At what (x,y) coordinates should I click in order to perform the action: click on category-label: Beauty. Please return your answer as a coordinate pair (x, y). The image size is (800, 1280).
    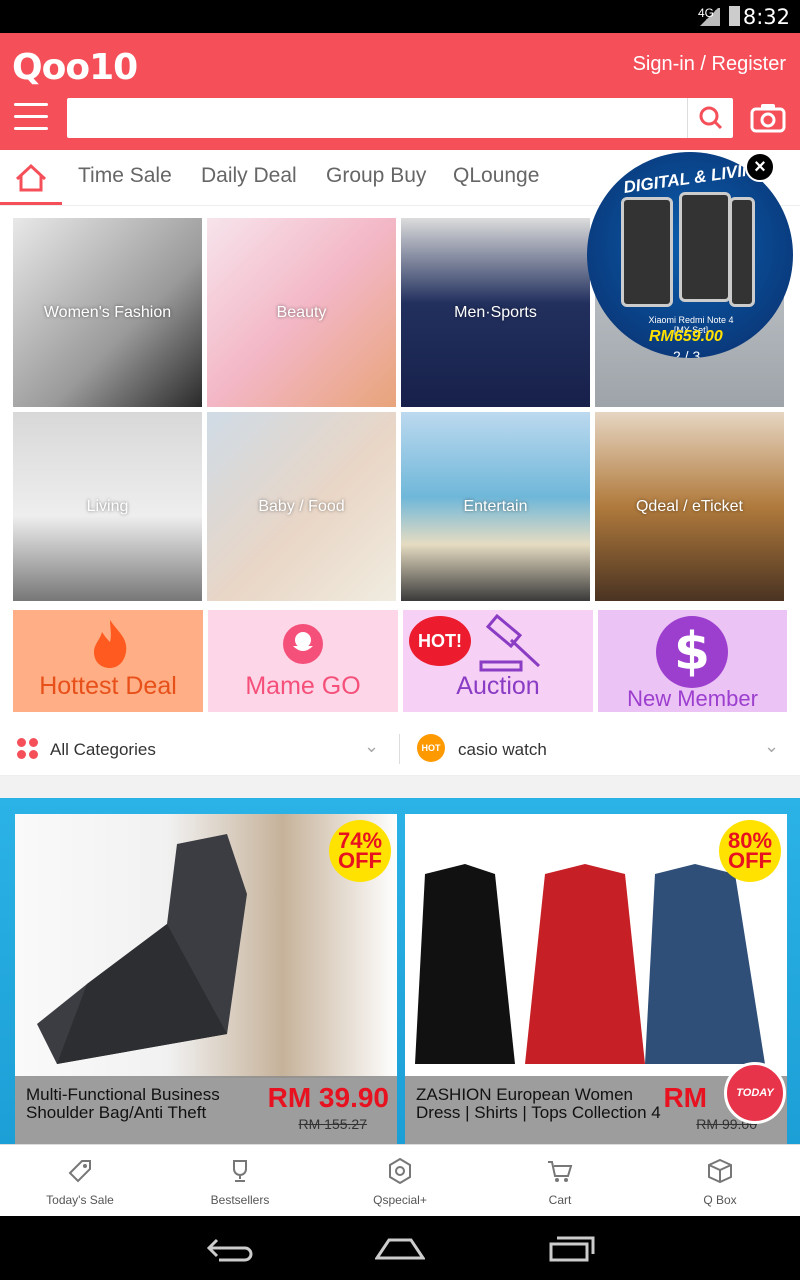
    Looking at the image, I should click on (301, 312).